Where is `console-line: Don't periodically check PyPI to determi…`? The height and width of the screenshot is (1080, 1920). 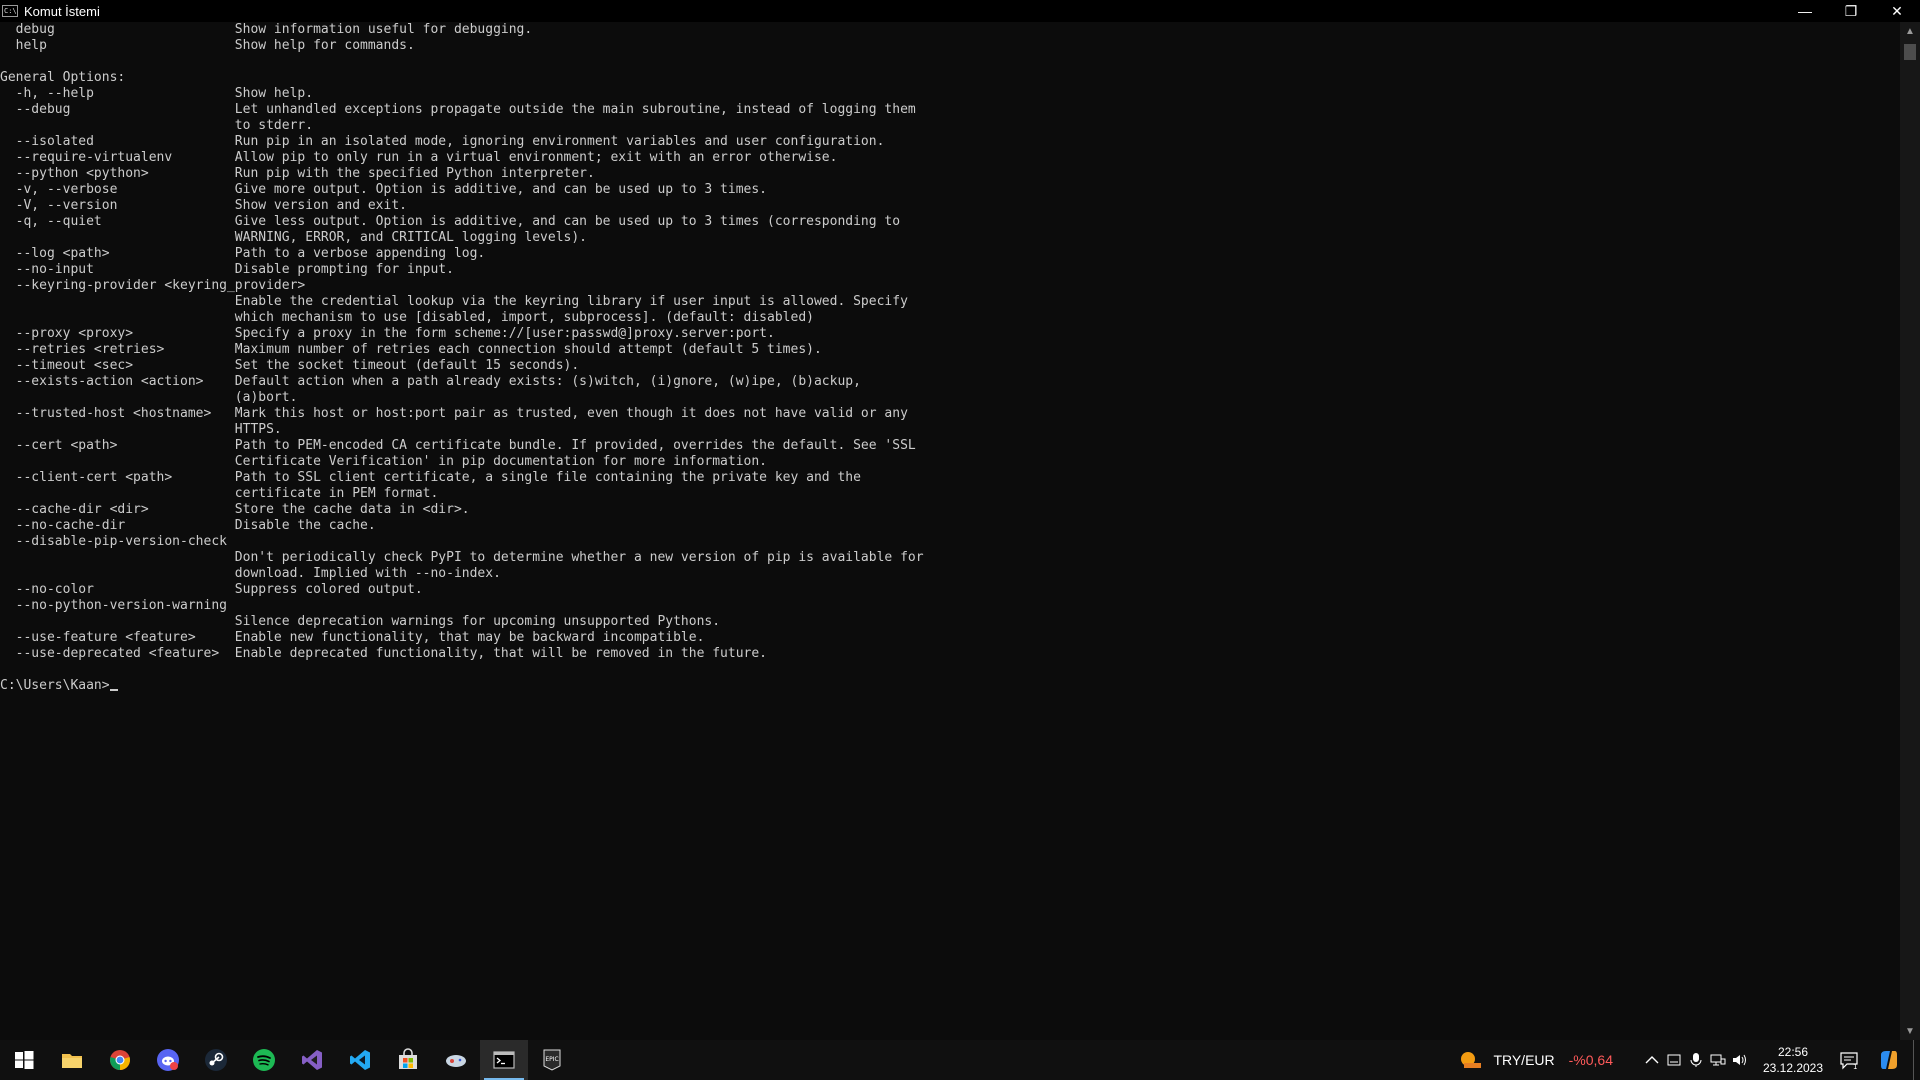 console-line: Don't periodically check PyPI to determi… is located at coordinates (462, 557).